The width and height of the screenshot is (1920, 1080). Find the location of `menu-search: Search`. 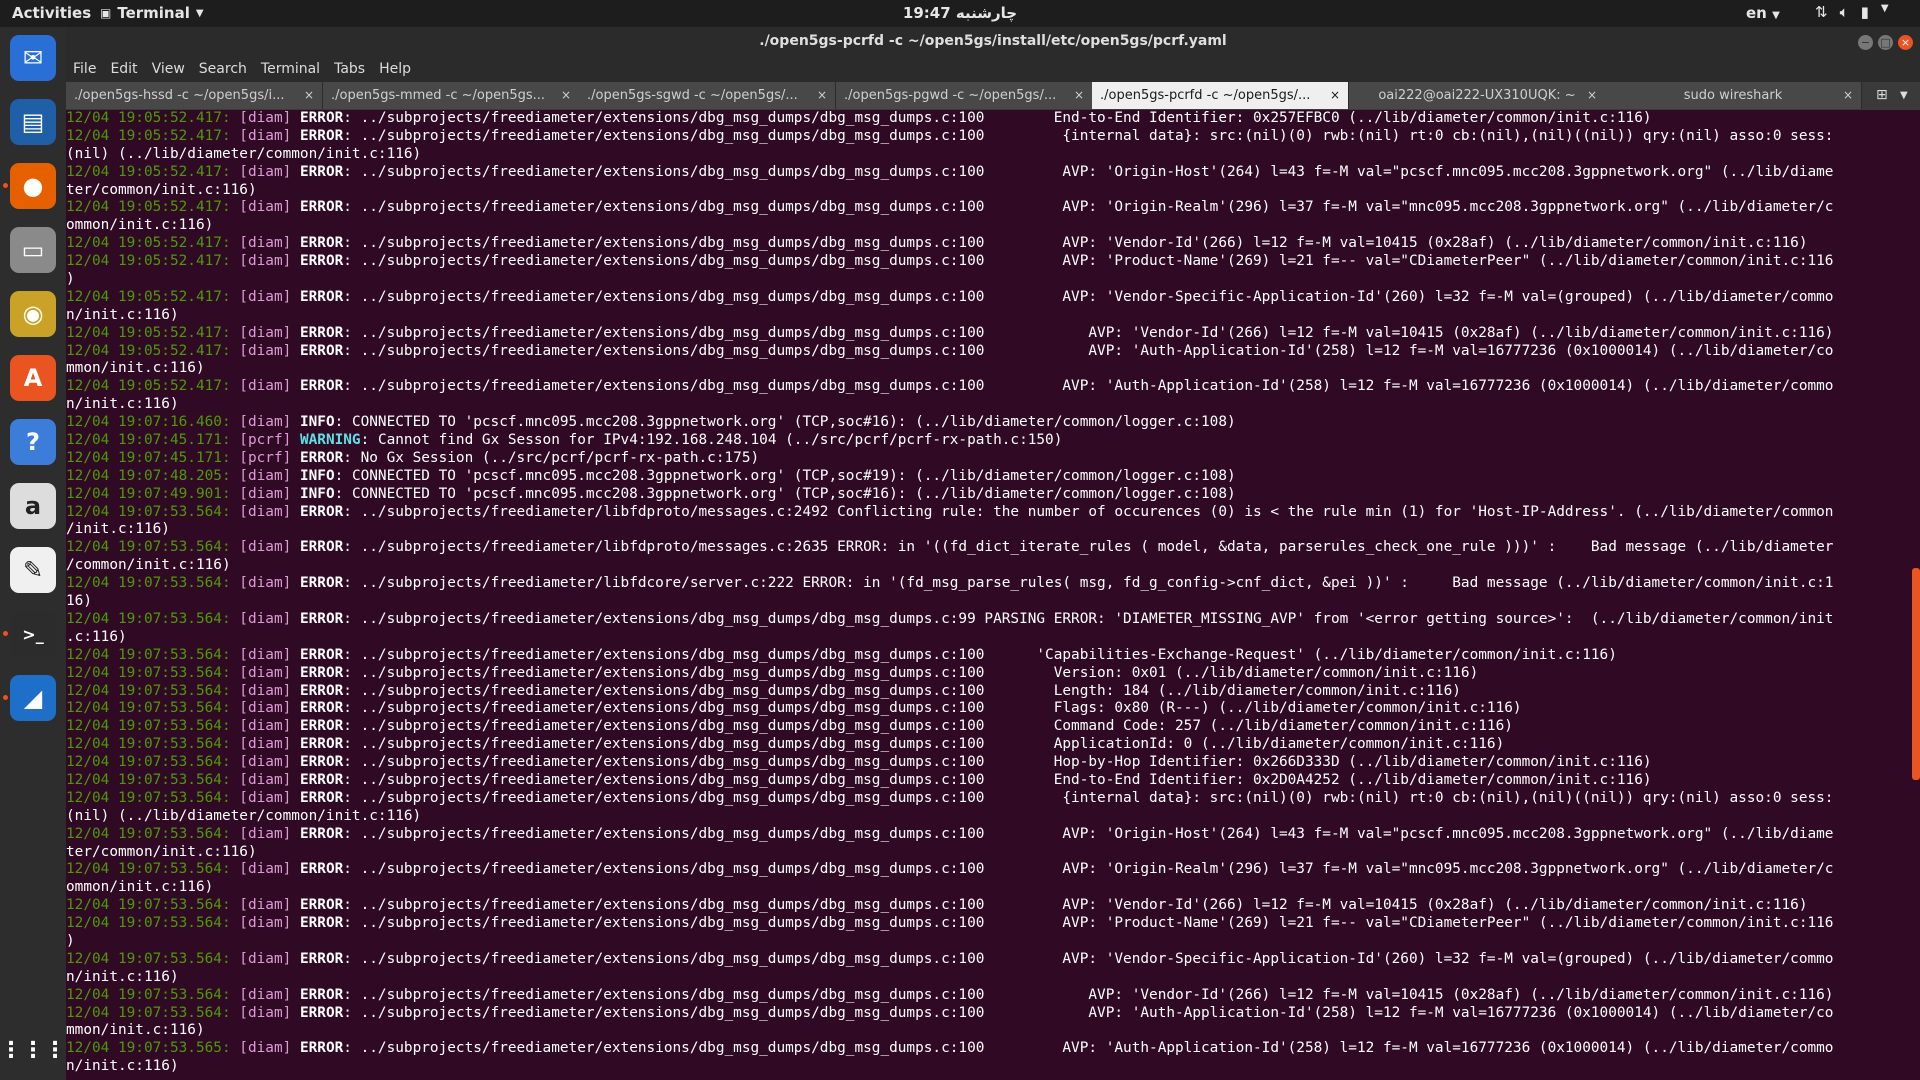

menu-search: Search is located at coordinates (223, 70).